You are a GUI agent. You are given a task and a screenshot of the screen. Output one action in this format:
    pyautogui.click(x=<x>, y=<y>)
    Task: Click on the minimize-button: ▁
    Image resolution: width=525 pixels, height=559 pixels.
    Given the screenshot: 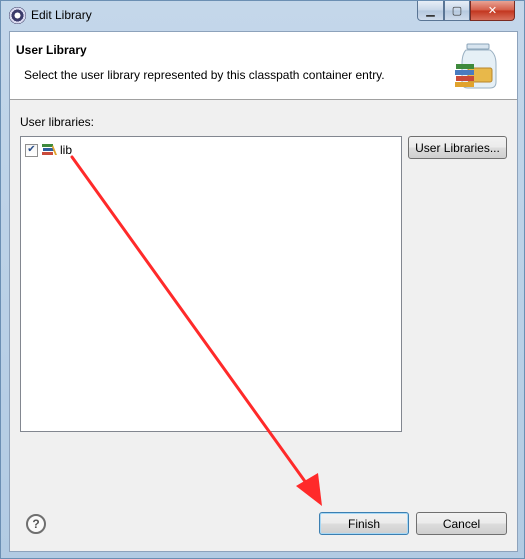 What is the action you would take?
    pyautogui.click(x=430, y=11)
    